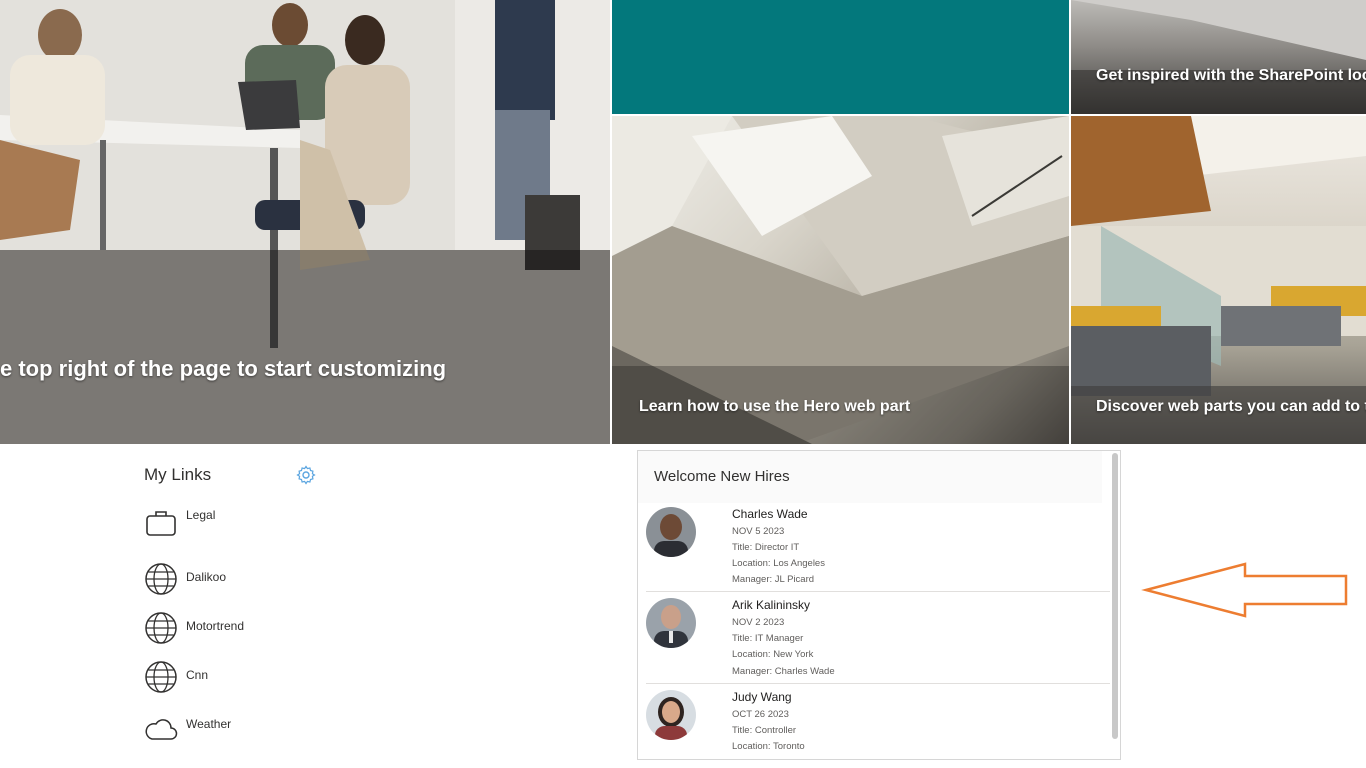  I want to click on hire-title: Title: Controller, so click(764, 730).